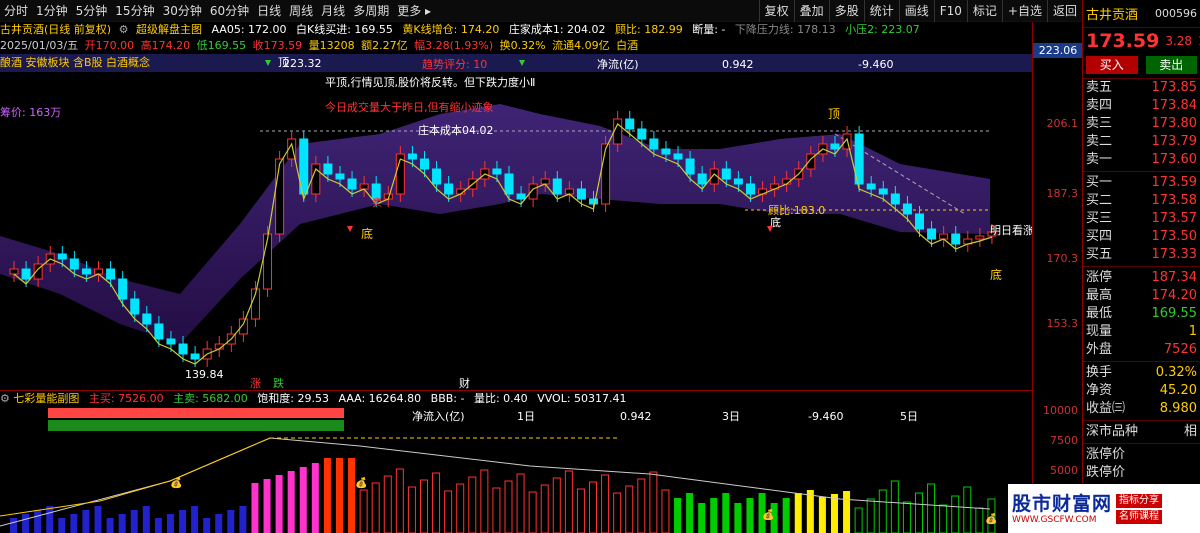  Describe the element at coordinates (124, 29) in the screenshot. I see `gear-icon: ⚙` at that location.